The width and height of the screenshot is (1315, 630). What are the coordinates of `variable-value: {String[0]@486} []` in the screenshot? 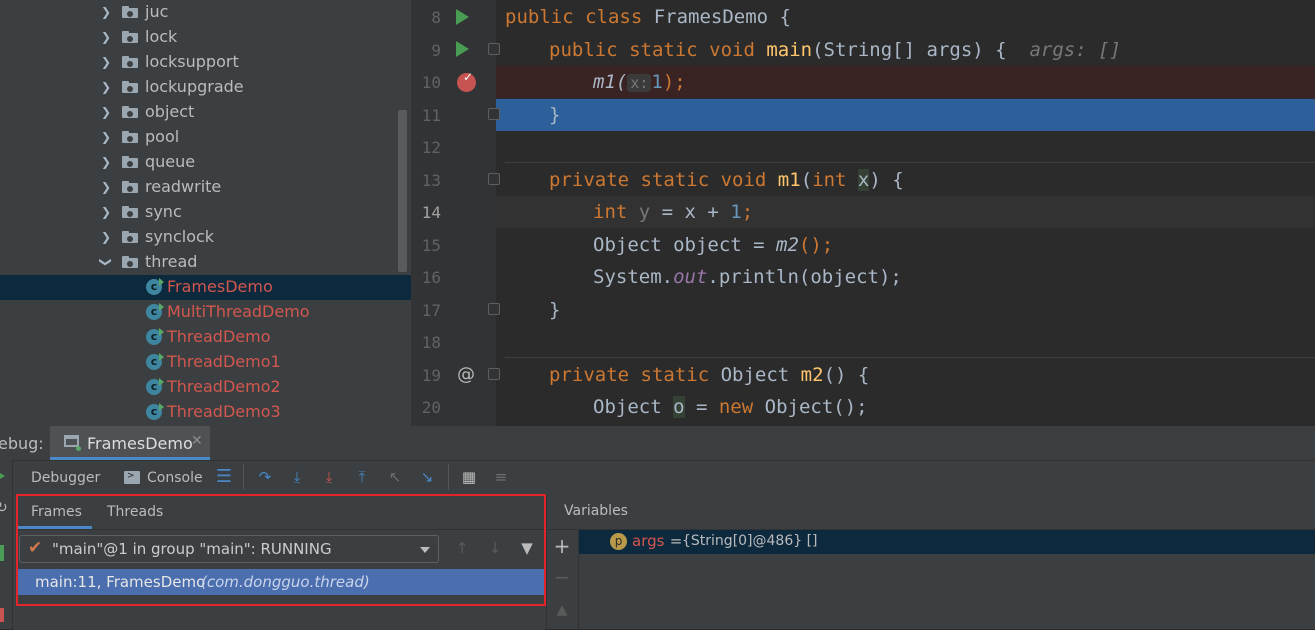 It's located at (750, 541).